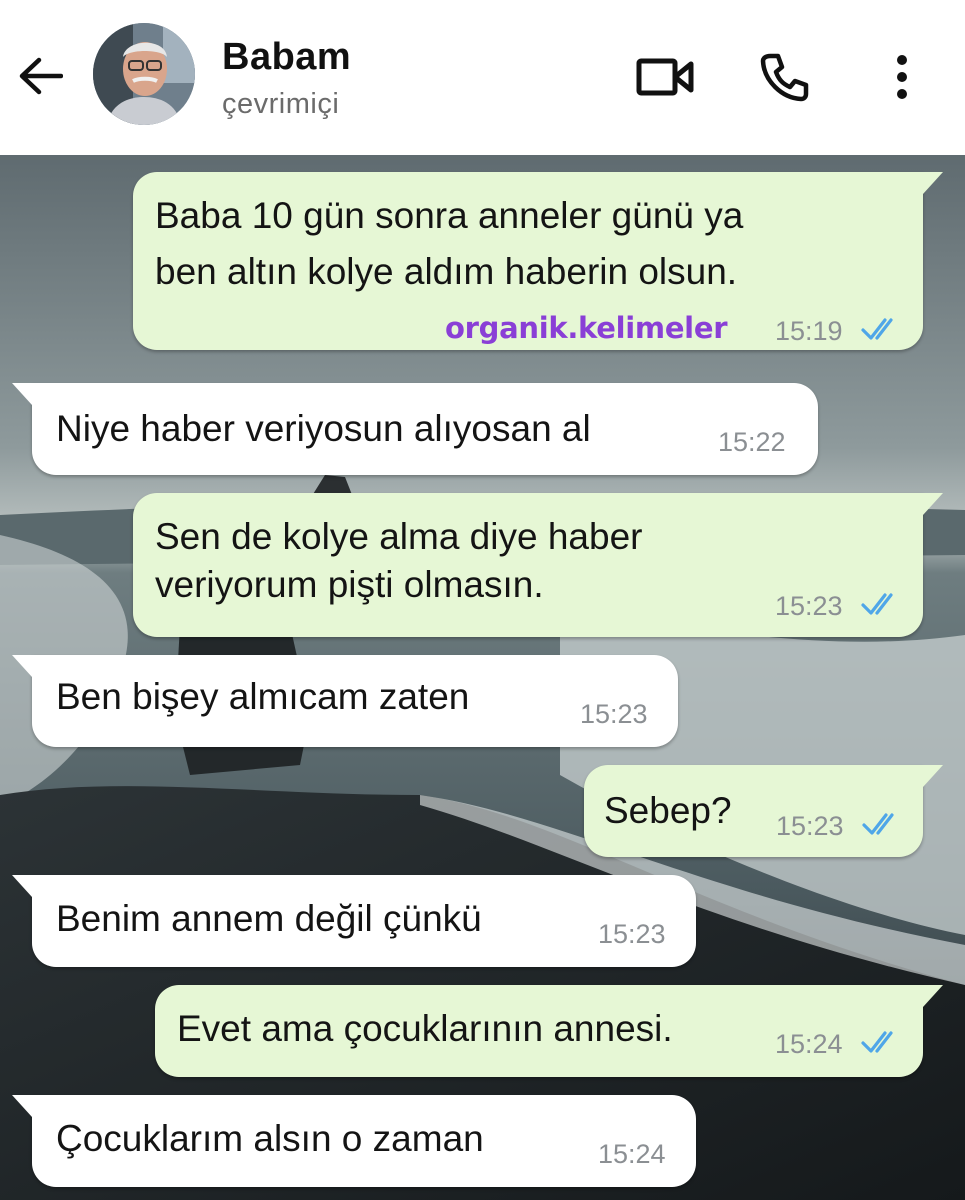 This screenshot has width=965, height=1200. Describe the element at coordinates (323, 428) in the screenshot. I see `message-text: Niye haber veriyosun alıyosan al` at that location.